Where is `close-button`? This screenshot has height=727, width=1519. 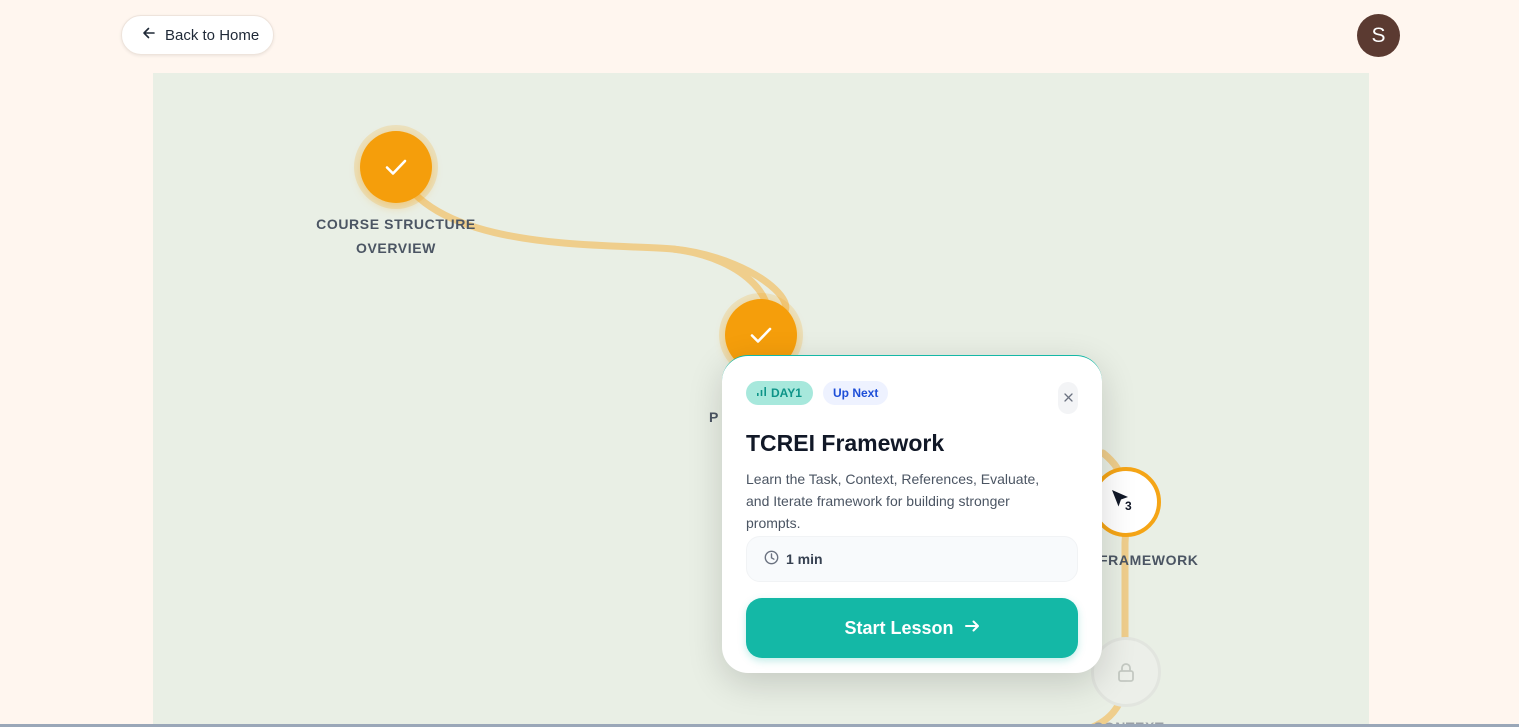
close-button is located at coordinates (1068, 398).